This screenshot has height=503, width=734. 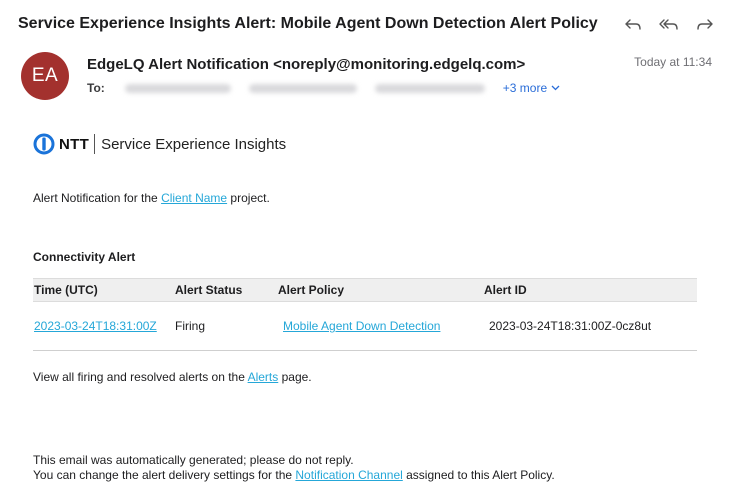 What do you see at coordinates (97, 198) in the screenshot?
I see `intro-prefix: Alert Notification for the` at bounding box center [97, 198].